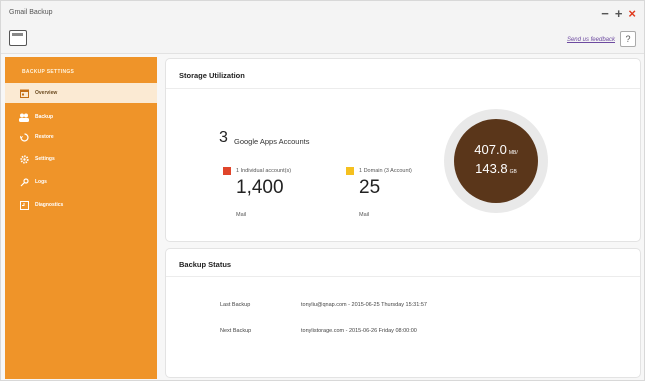  What do you see at coordinates (322, 27) in the screenshot?
I see `title-bar: Gmail Backup − + × Send us feedback ?` at bounding box center [322, 27].